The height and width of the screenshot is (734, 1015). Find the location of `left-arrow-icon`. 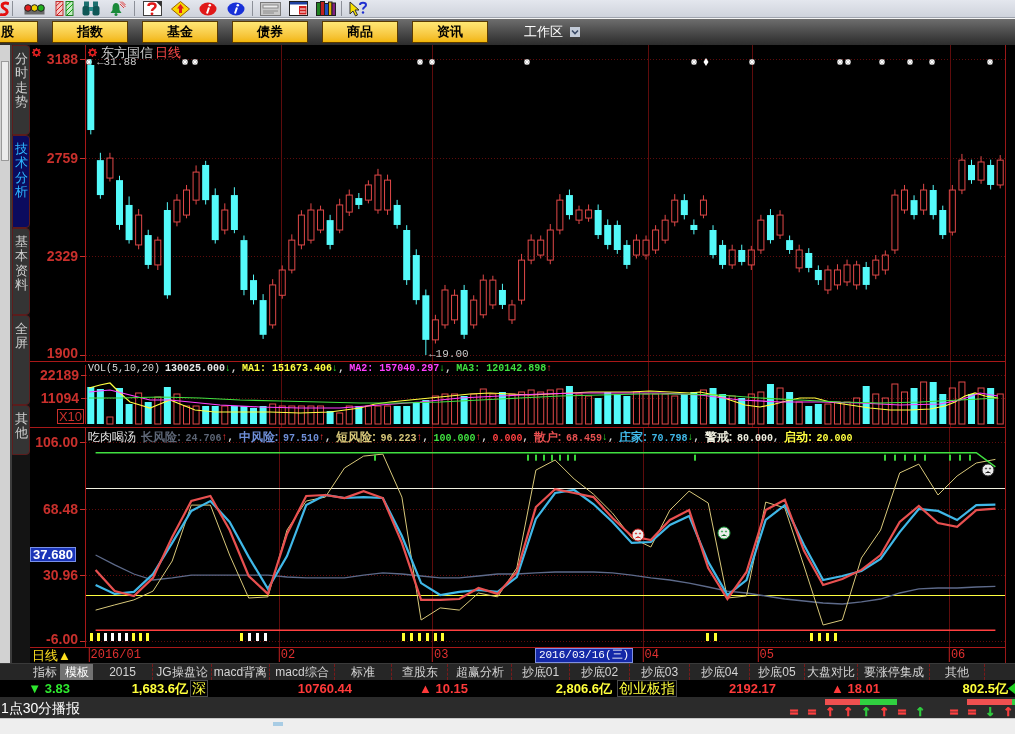

left-arrow-icon is located at coordinates (1011, 688).